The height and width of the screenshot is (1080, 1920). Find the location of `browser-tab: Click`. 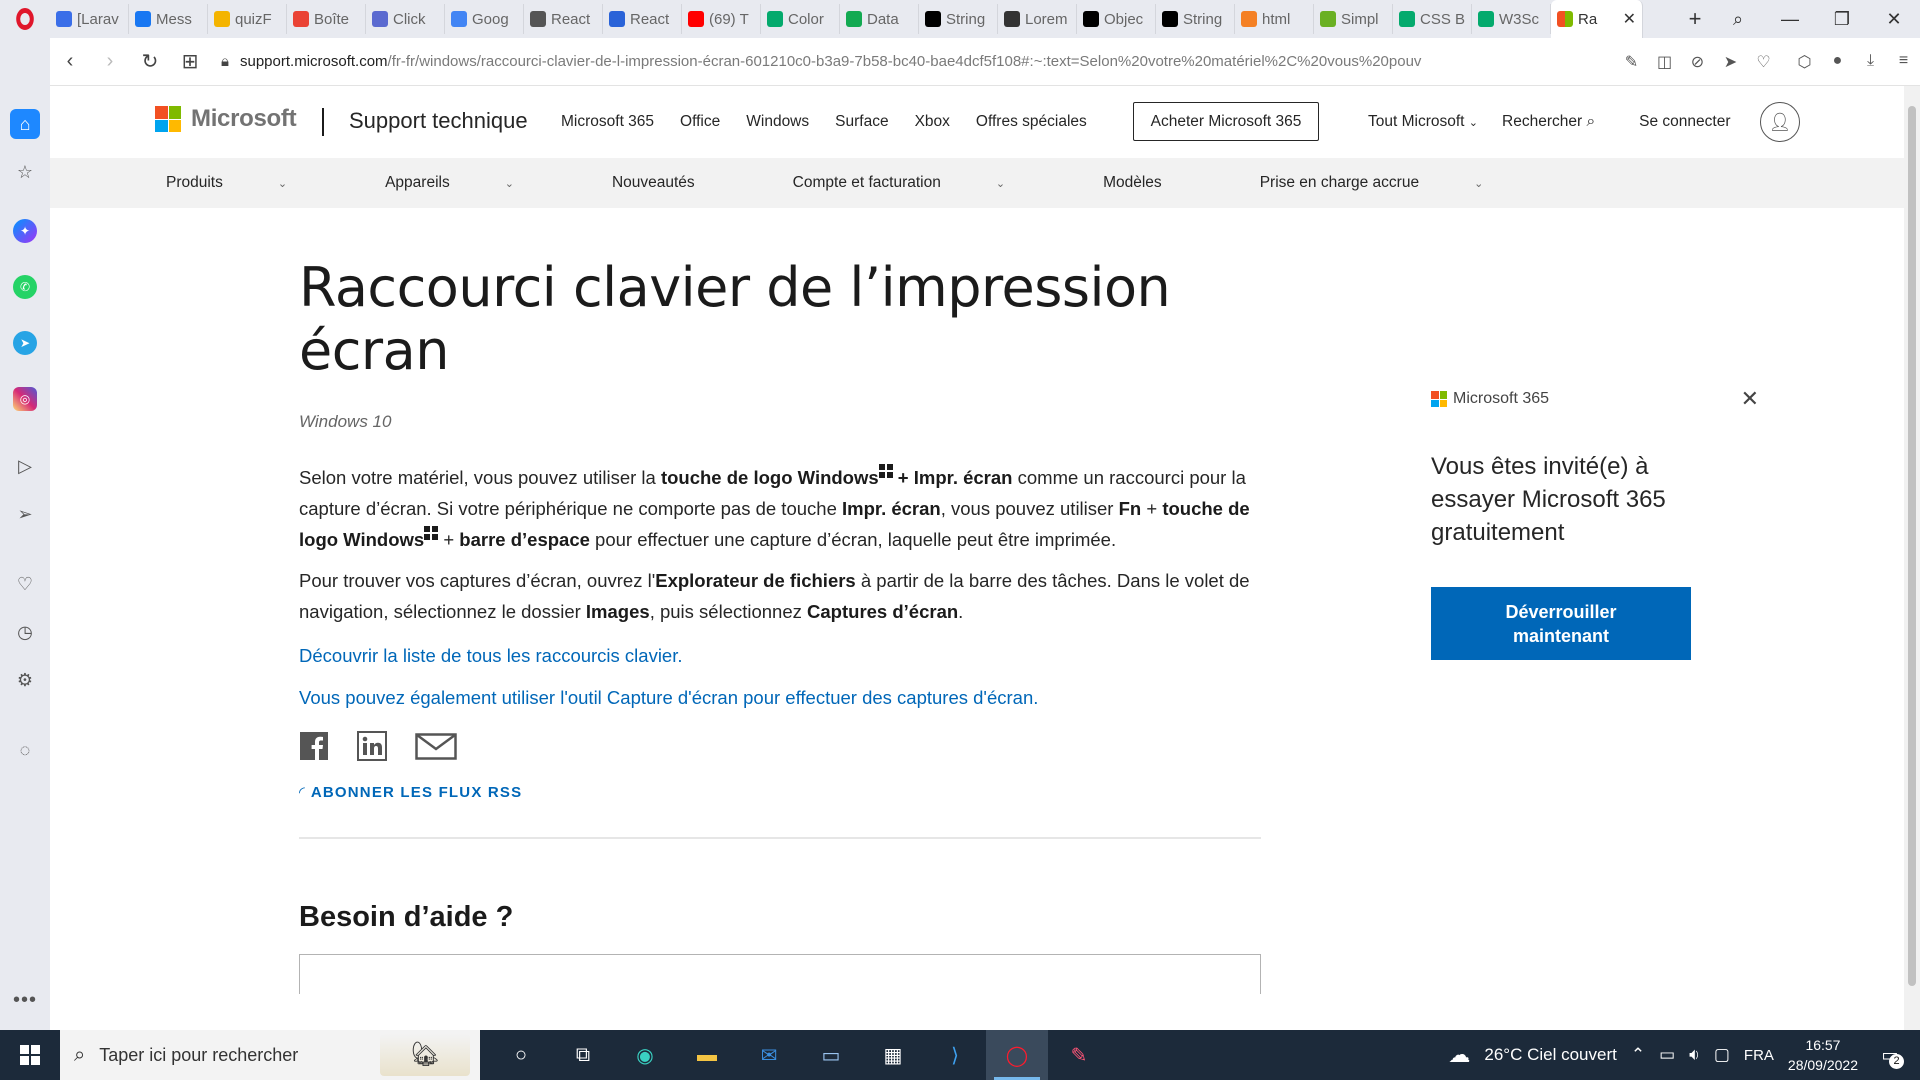

browser-tab: Click is located at coordinates (405, 19).